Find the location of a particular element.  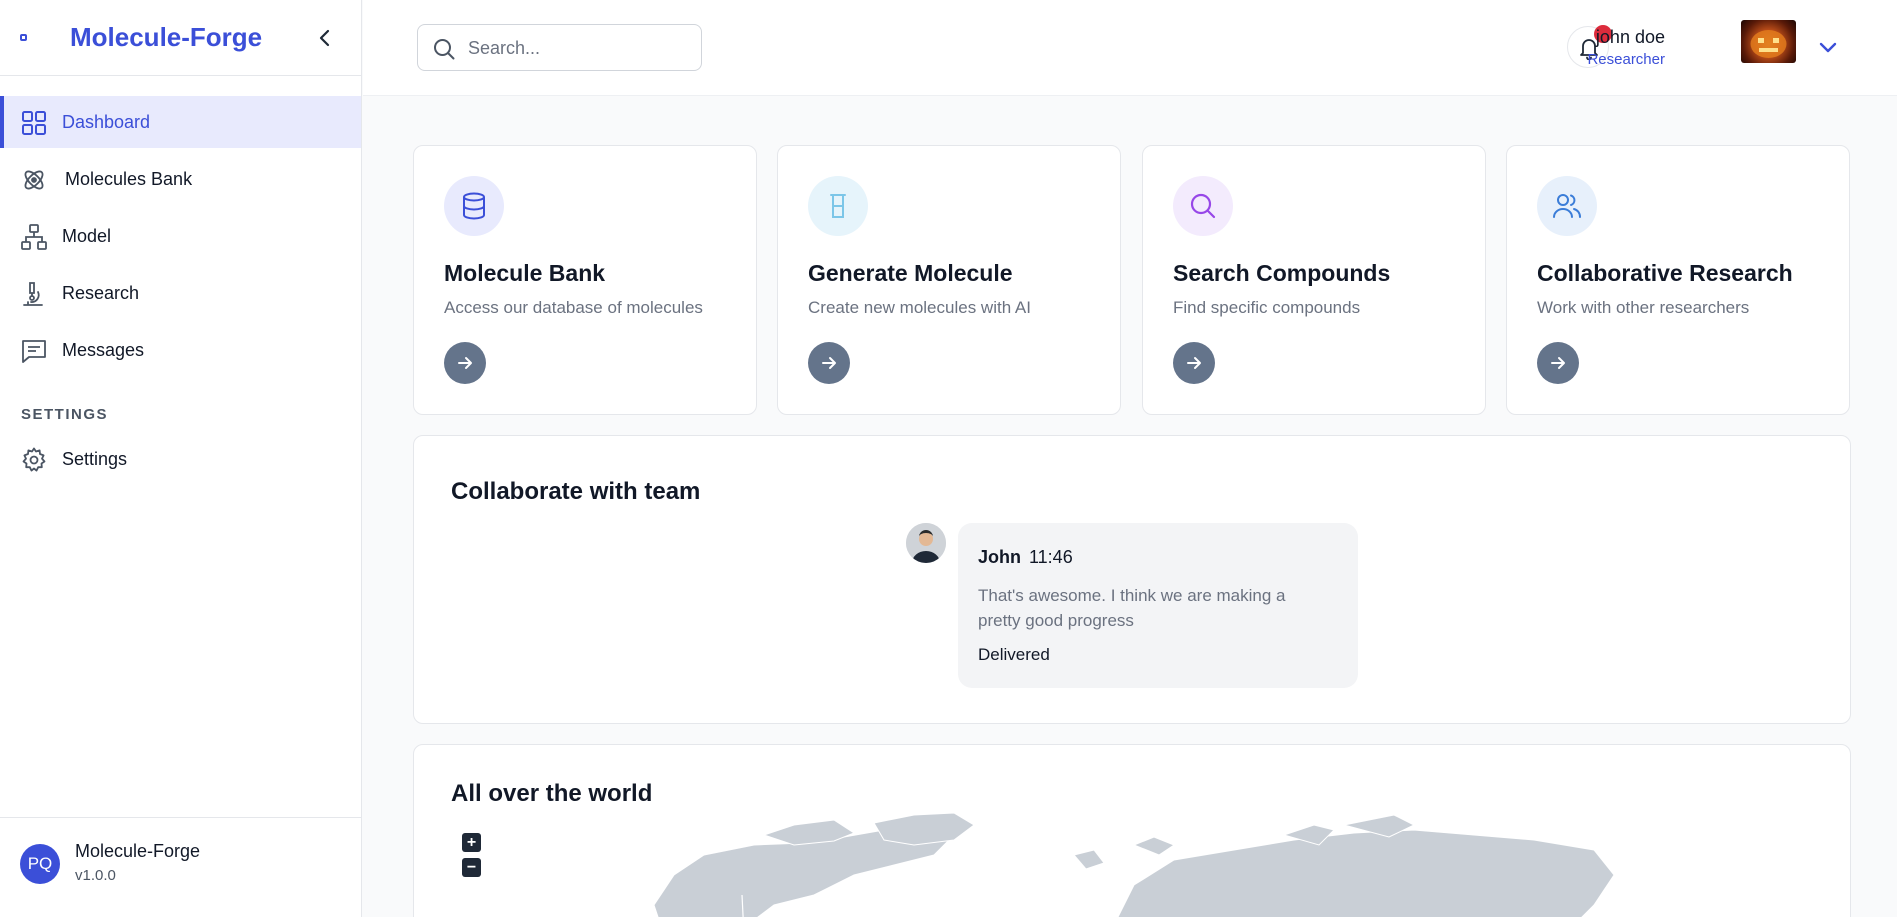

sidebar-item-dashboard: Dashboard is located at coordinates (180, 122).